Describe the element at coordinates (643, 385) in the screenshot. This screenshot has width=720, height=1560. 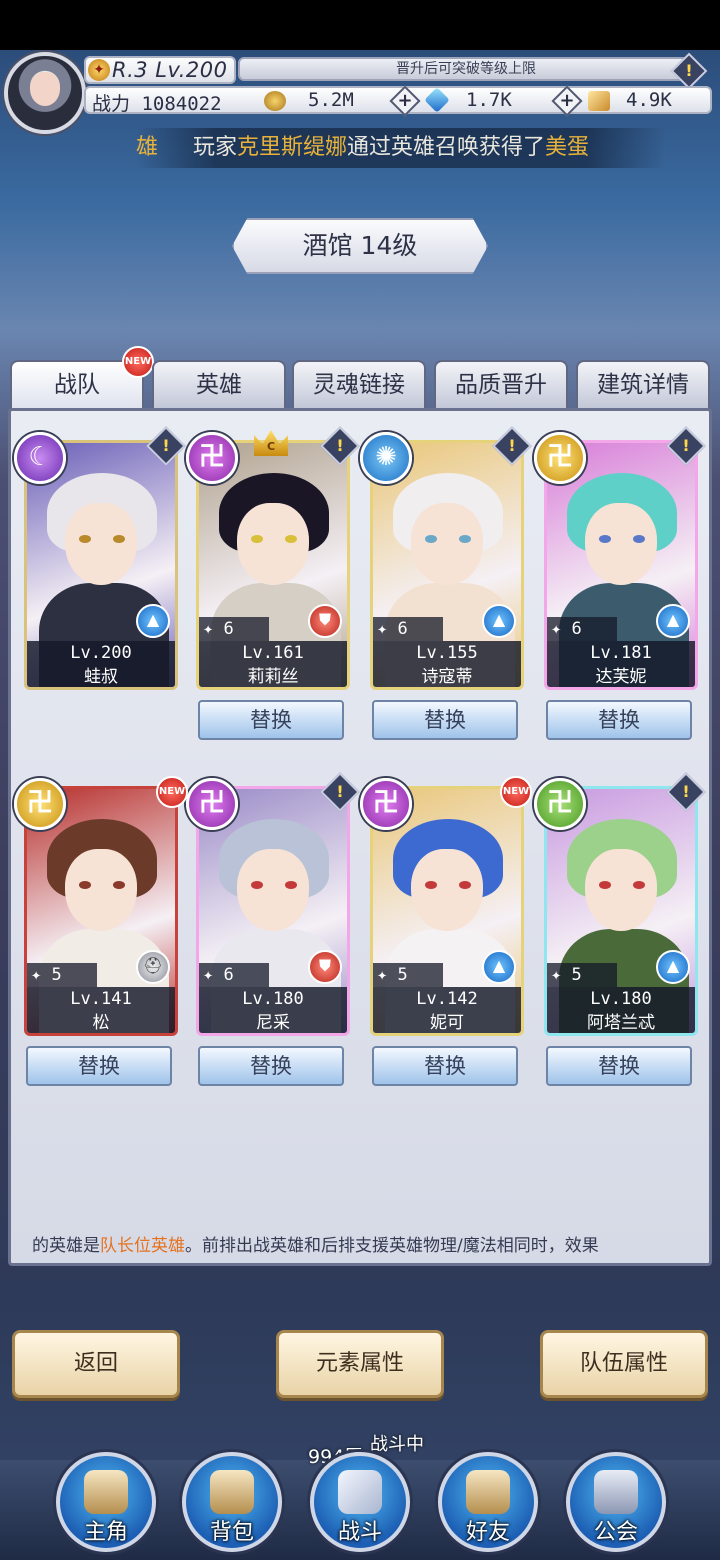
I see `tab-building-details: 建筑详情` at that location.